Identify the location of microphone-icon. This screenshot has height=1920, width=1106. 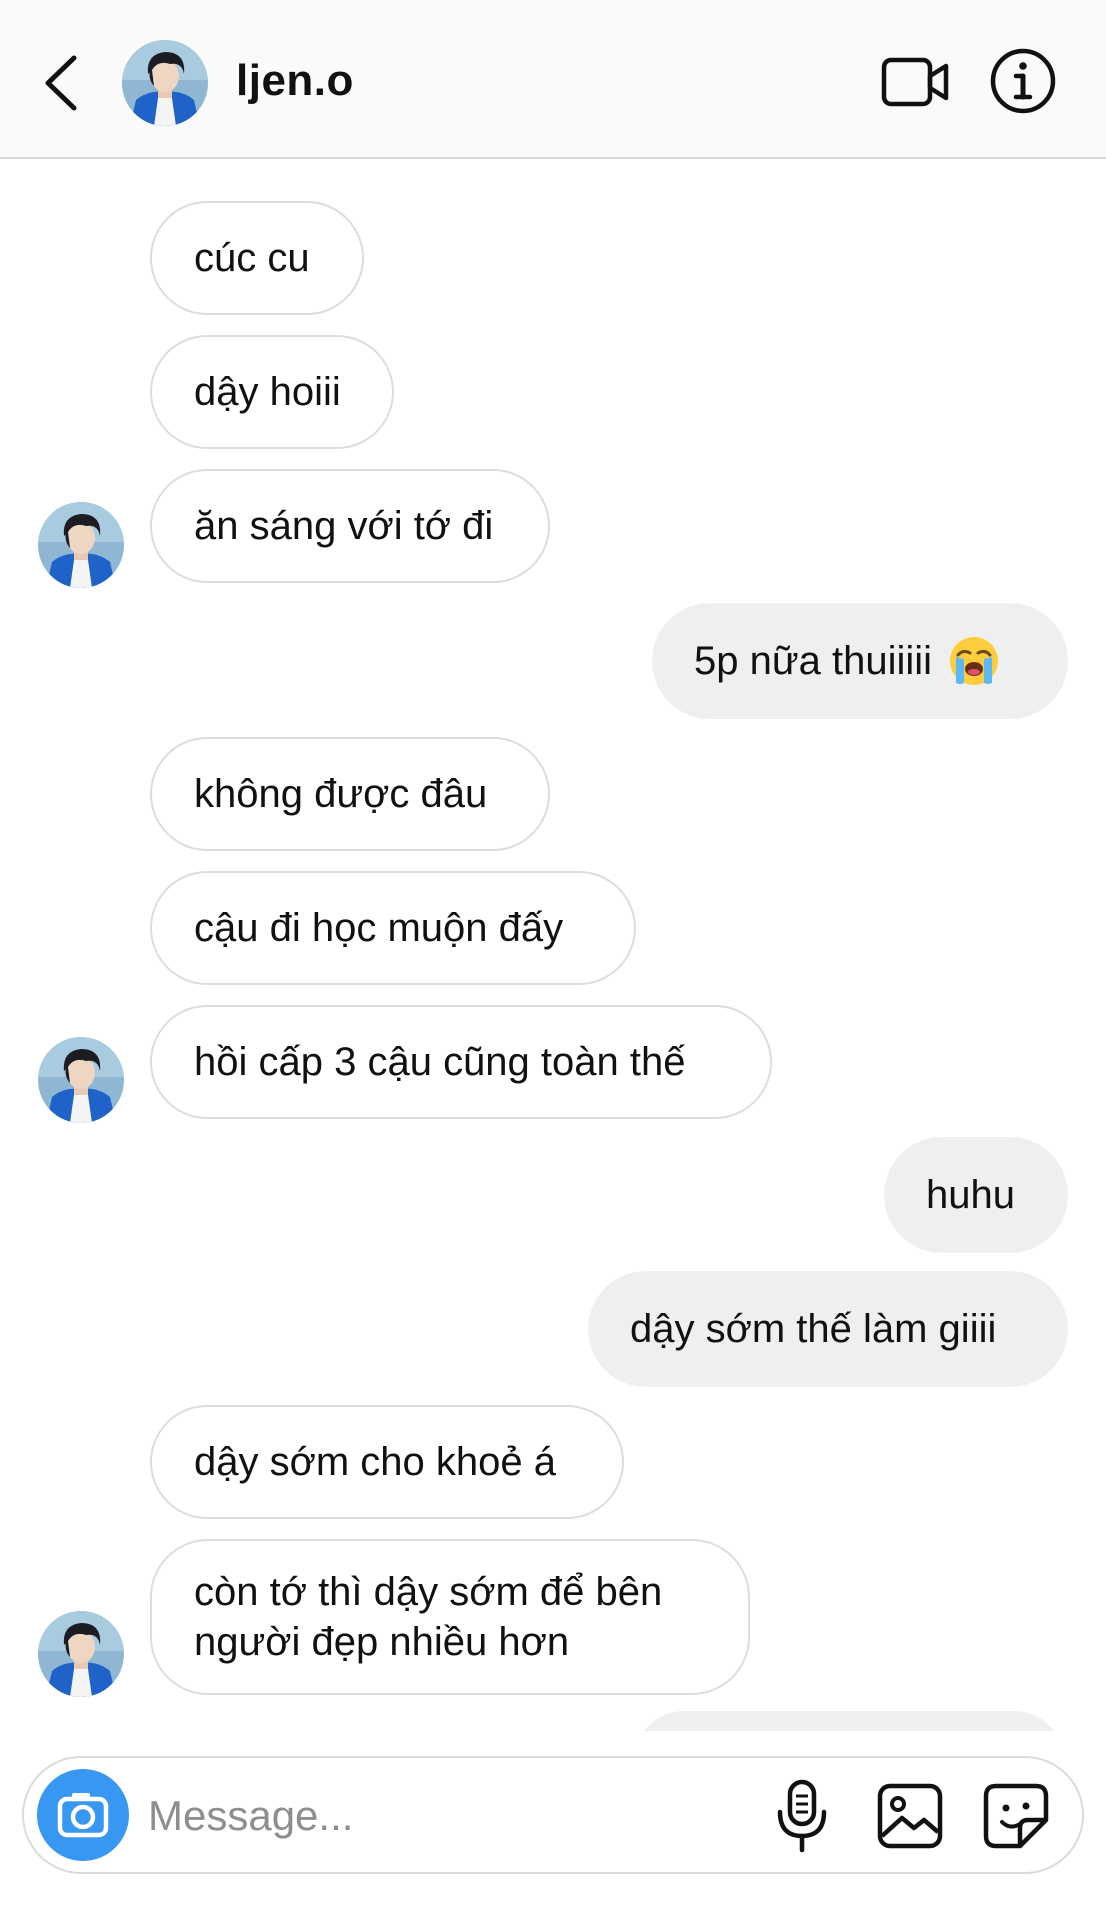
(802, 1816).